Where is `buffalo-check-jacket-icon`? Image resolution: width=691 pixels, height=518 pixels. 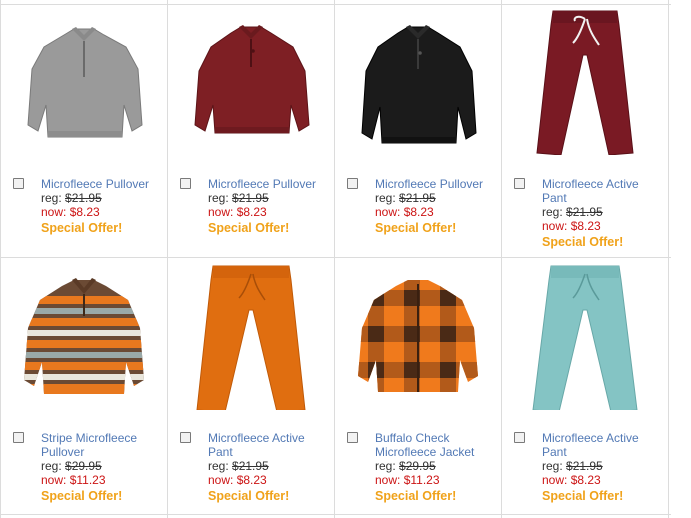 buffalo-check-jacket-icon is located at coordinates (418, 345).